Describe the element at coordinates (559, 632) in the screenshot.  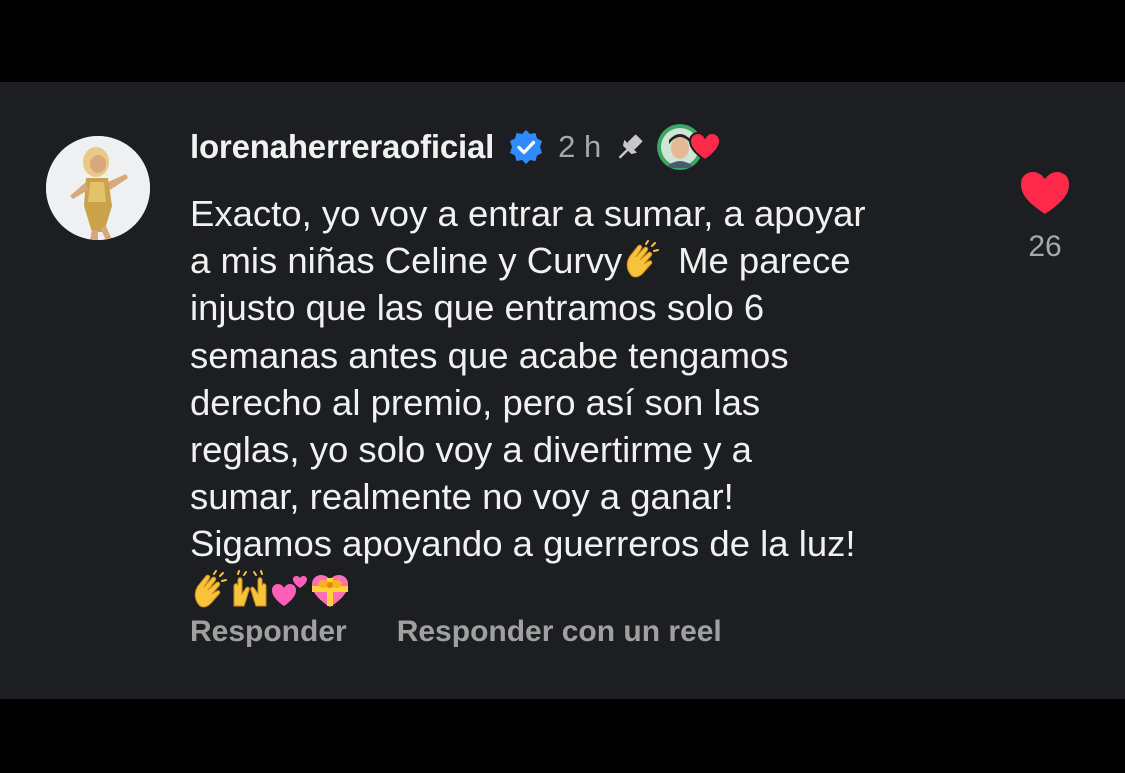
I see `reply-with-reel-button: Responder con un reel` at that location.